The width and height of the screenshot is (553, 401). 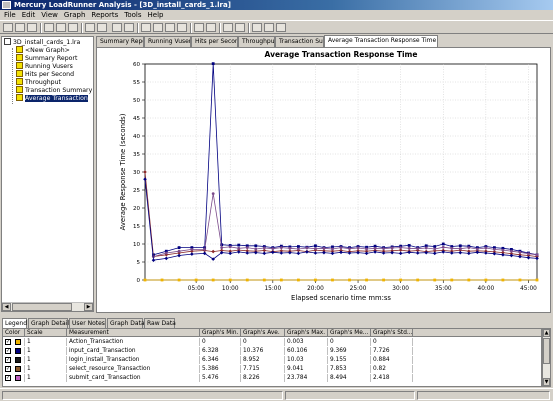 I want to click on tree-item-throughput: Throughput, so click(x=38, y=82).